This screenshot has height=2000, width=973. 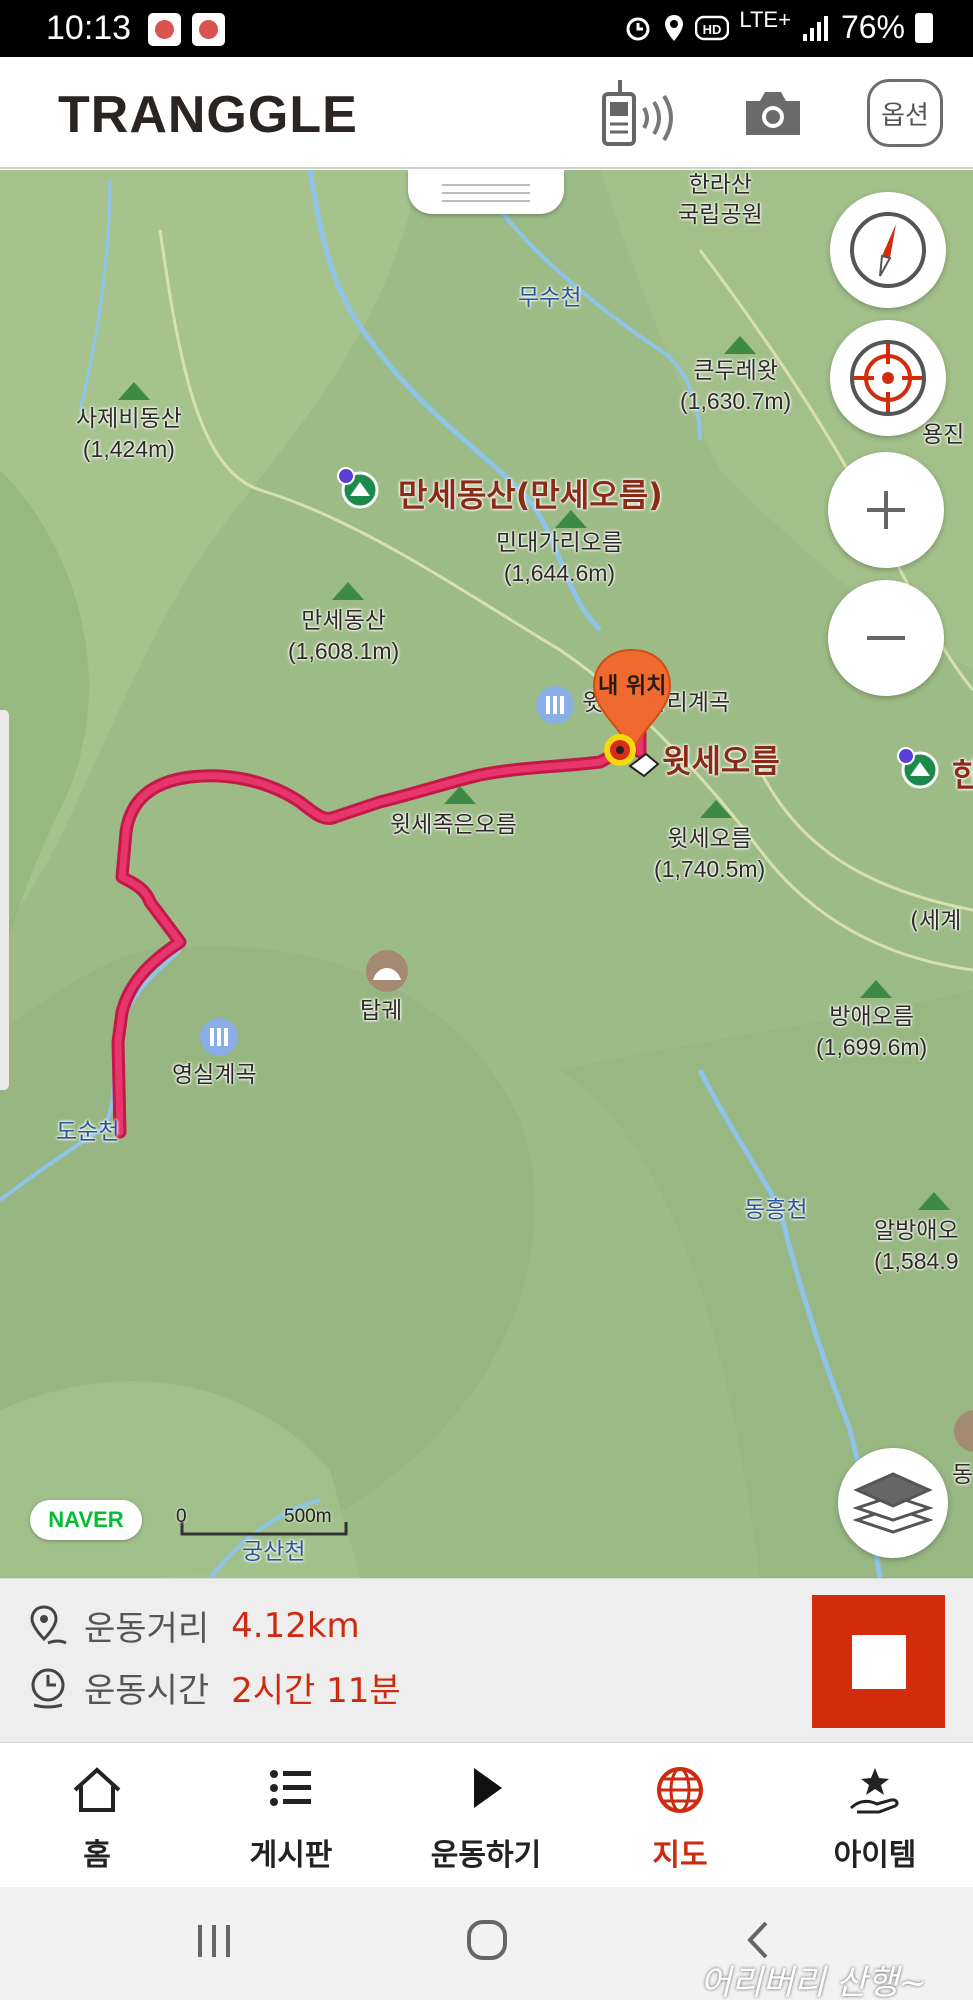 What do you see at coordinates (214, 1941) in the screenshot?
I see `recent-apps-icon` at bounding box center [214, 1941].